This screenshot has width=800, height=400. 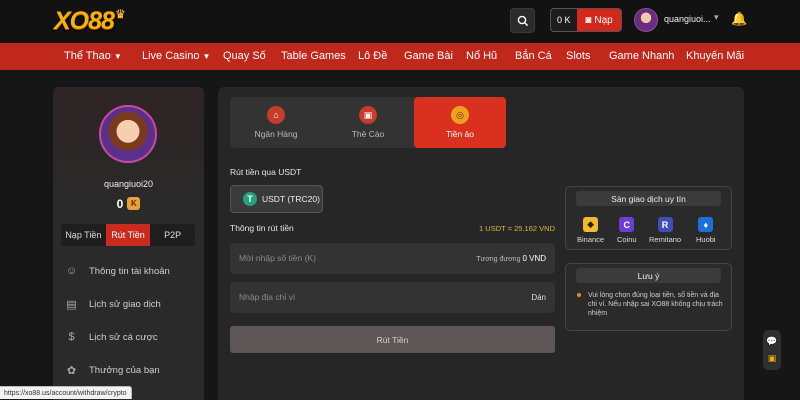 What do you see at coordinates (739, 19) in the screenshot?
I see `bell-icon: 🔔` at bounding box center [739, 19].